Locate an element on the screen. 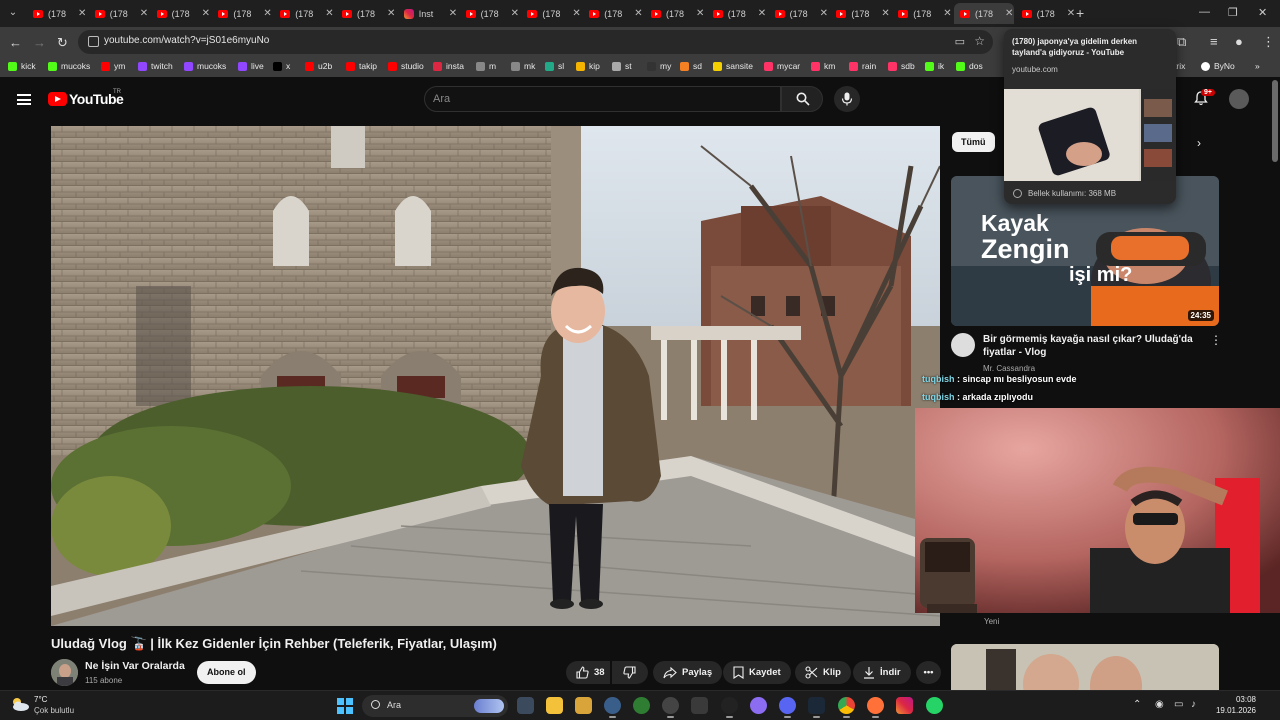  bookmark-item: ByNo is located at coordinates (1218, 66).